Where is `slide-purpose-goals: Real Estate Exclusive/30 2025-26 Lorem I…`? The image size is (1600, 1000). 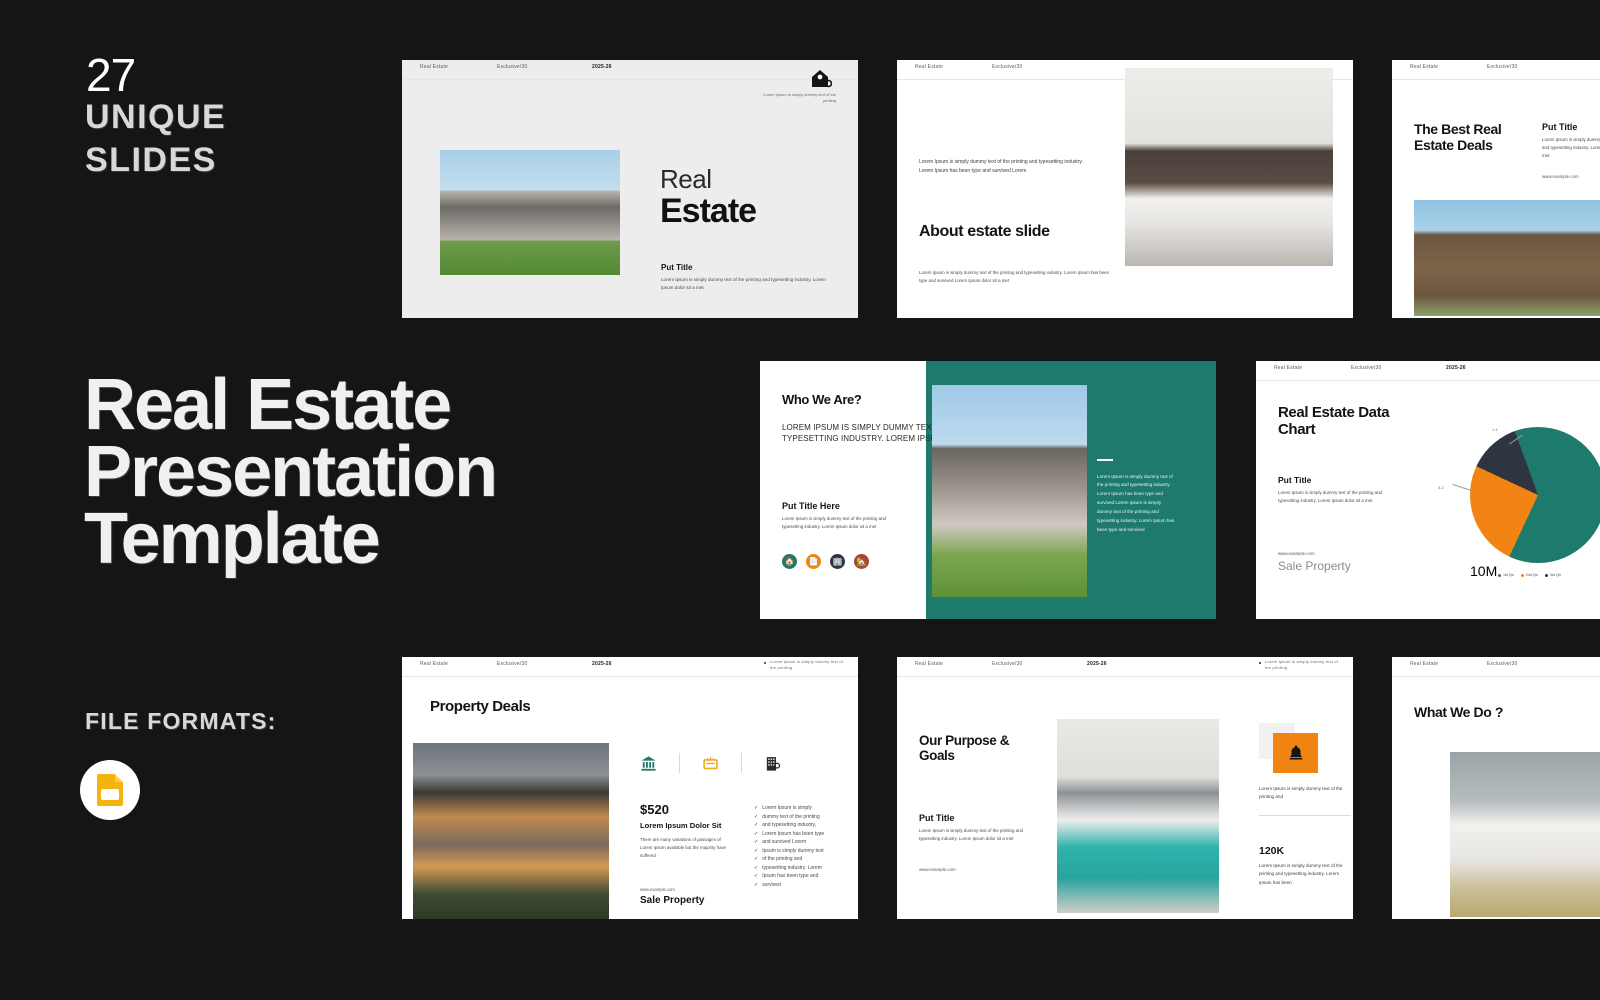
slide-purpose-goals: Real Estate Exclusive/30 2025-26 Lorem I… is located at coordinates (1125, 788).